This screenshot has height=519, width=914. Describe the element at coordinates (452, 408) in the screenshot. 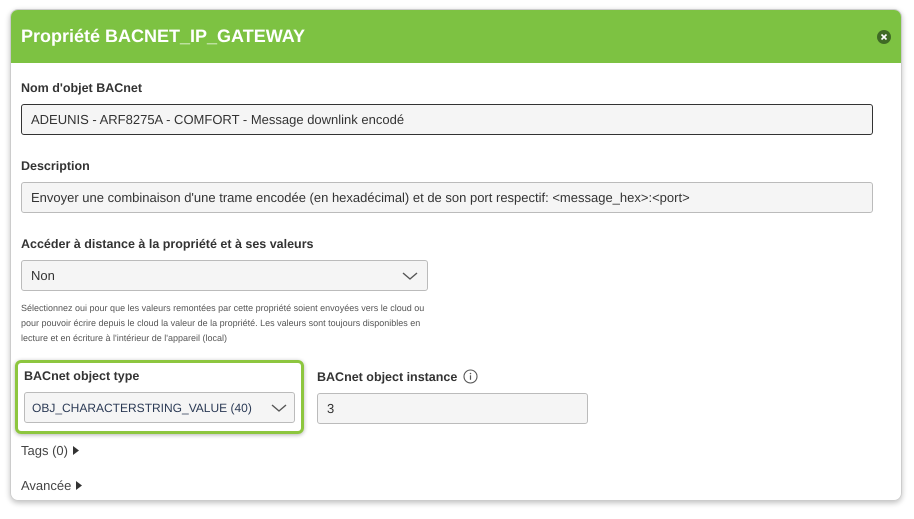

I see `input-field: 3` at that location.